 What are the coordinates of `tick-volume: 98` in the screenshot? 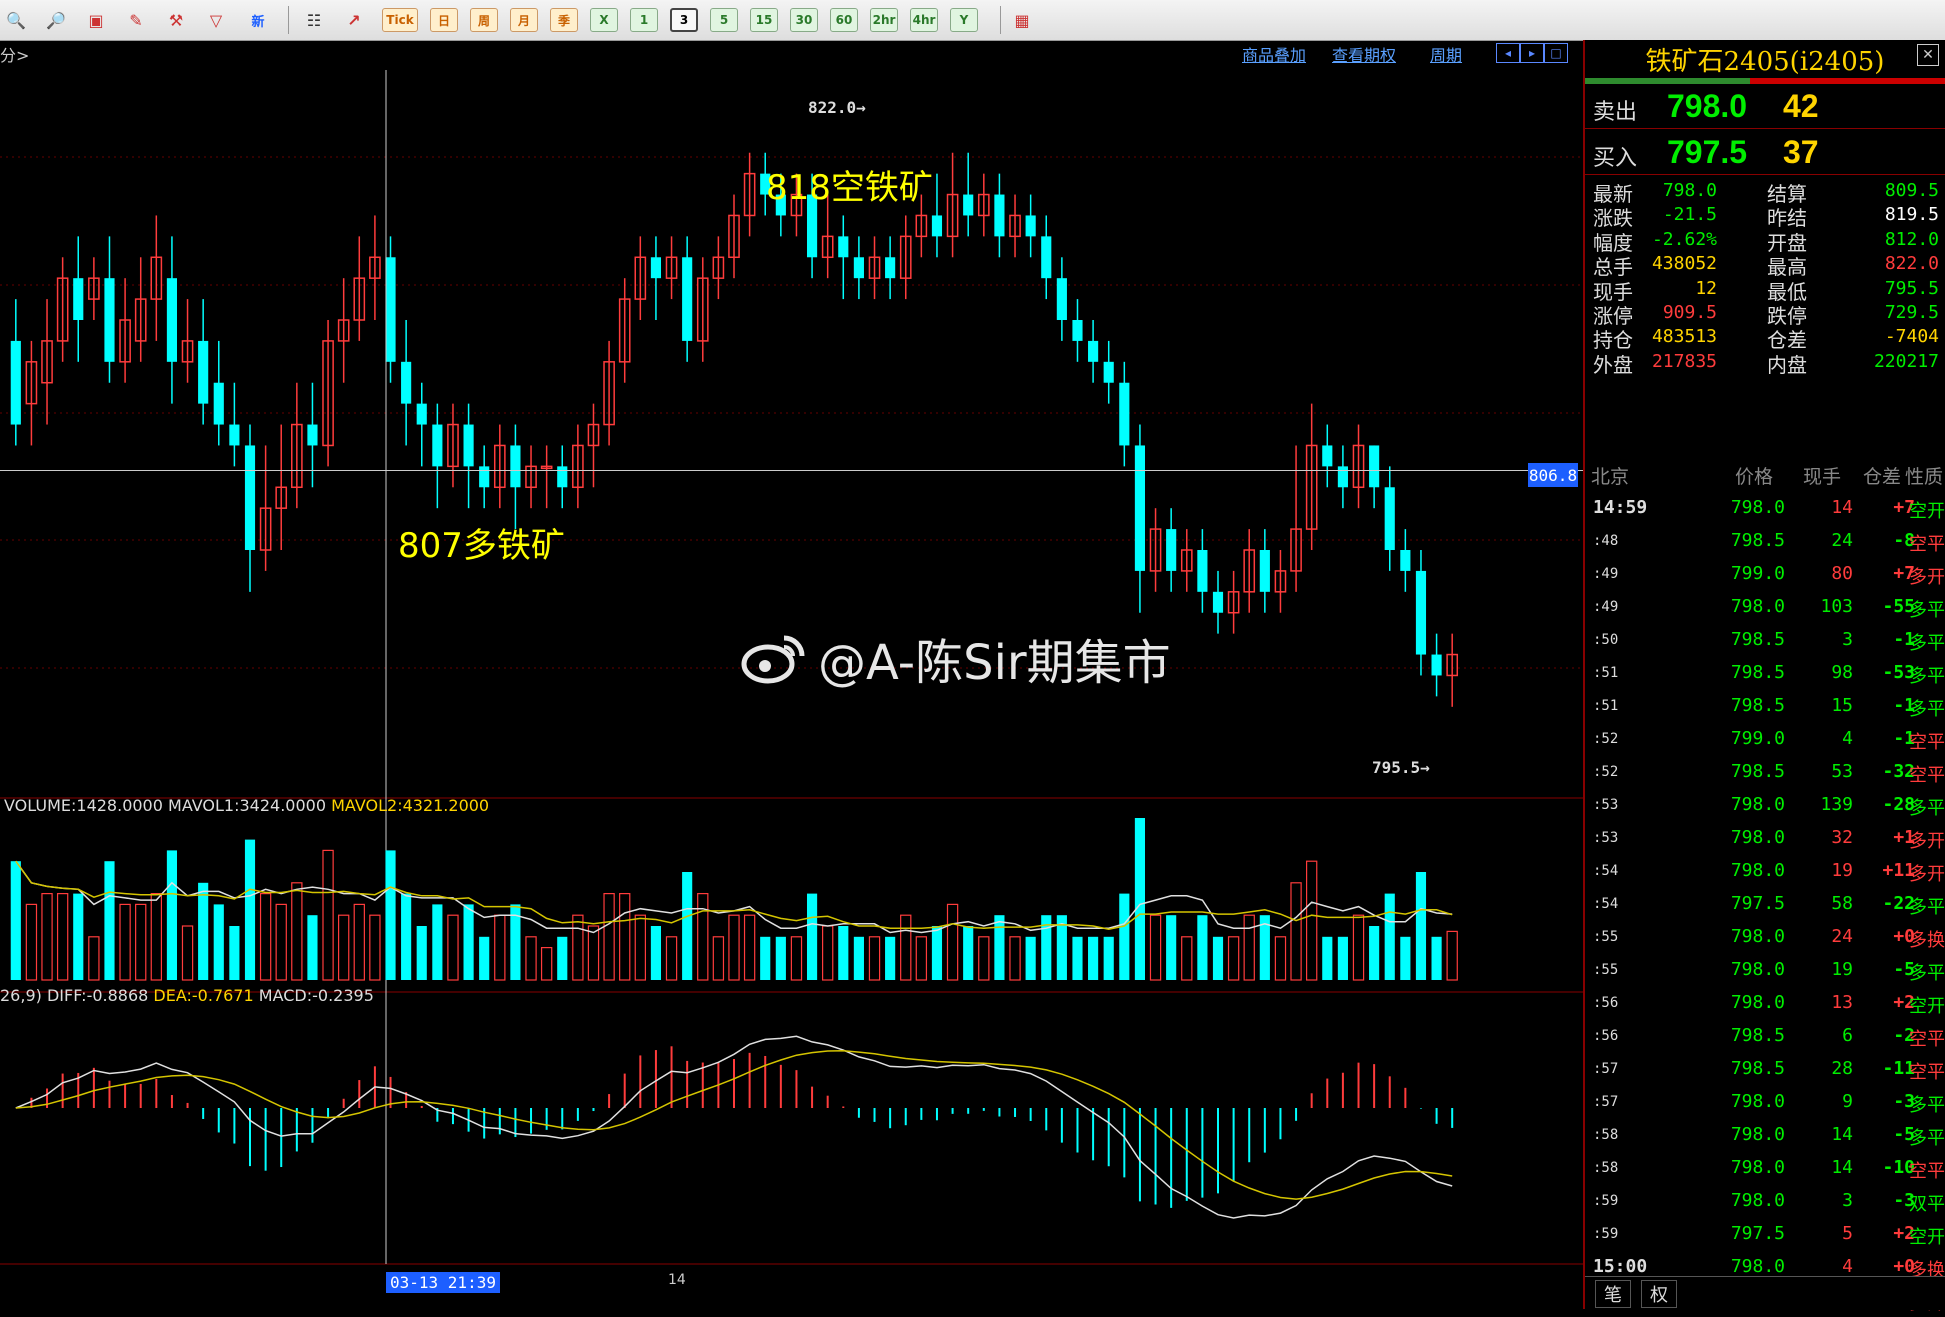 It's located at (1842, 672).